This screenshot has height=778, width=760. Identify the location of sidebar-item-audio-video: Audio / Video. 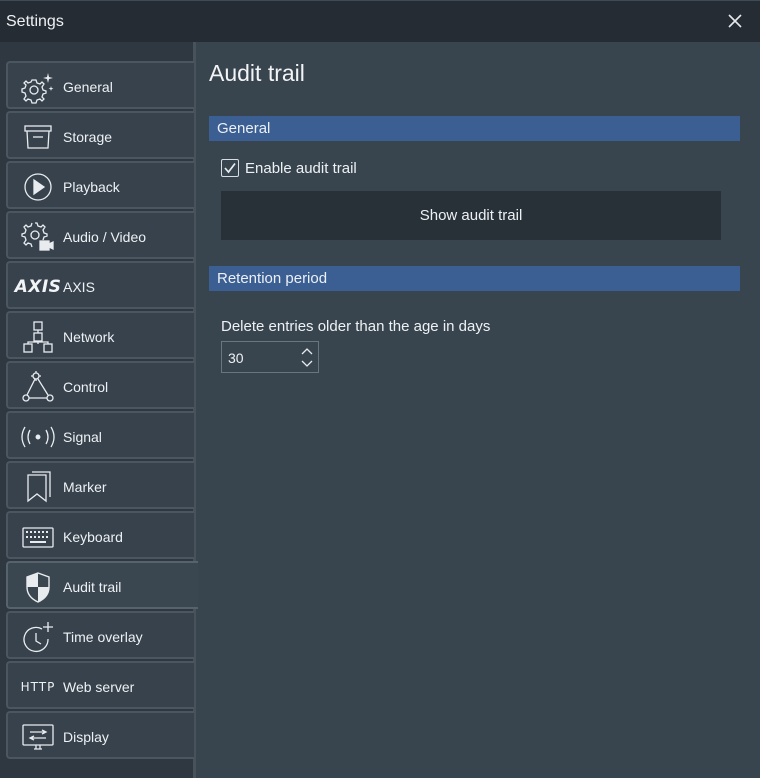
(100, 235).